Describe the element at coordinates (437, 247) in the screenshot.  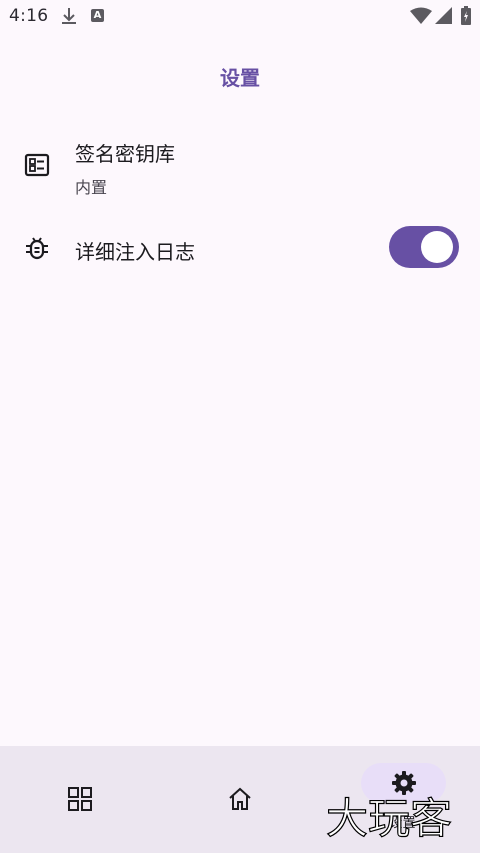
I see `switch-thumb` at that location.